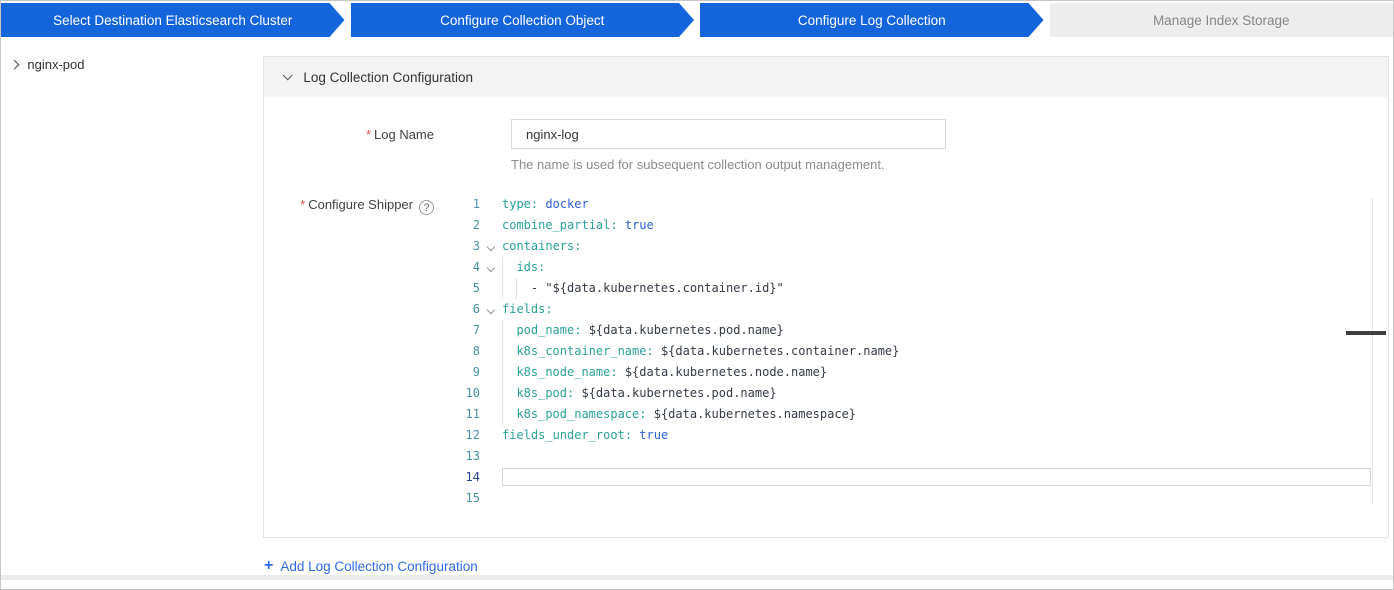 The image size is (1394, 590). What do you see at coordinates (755, 414) in the screenshot?
I see `code-token: ${data.kubernetes.namespace}` at bounding box center [755, 414].